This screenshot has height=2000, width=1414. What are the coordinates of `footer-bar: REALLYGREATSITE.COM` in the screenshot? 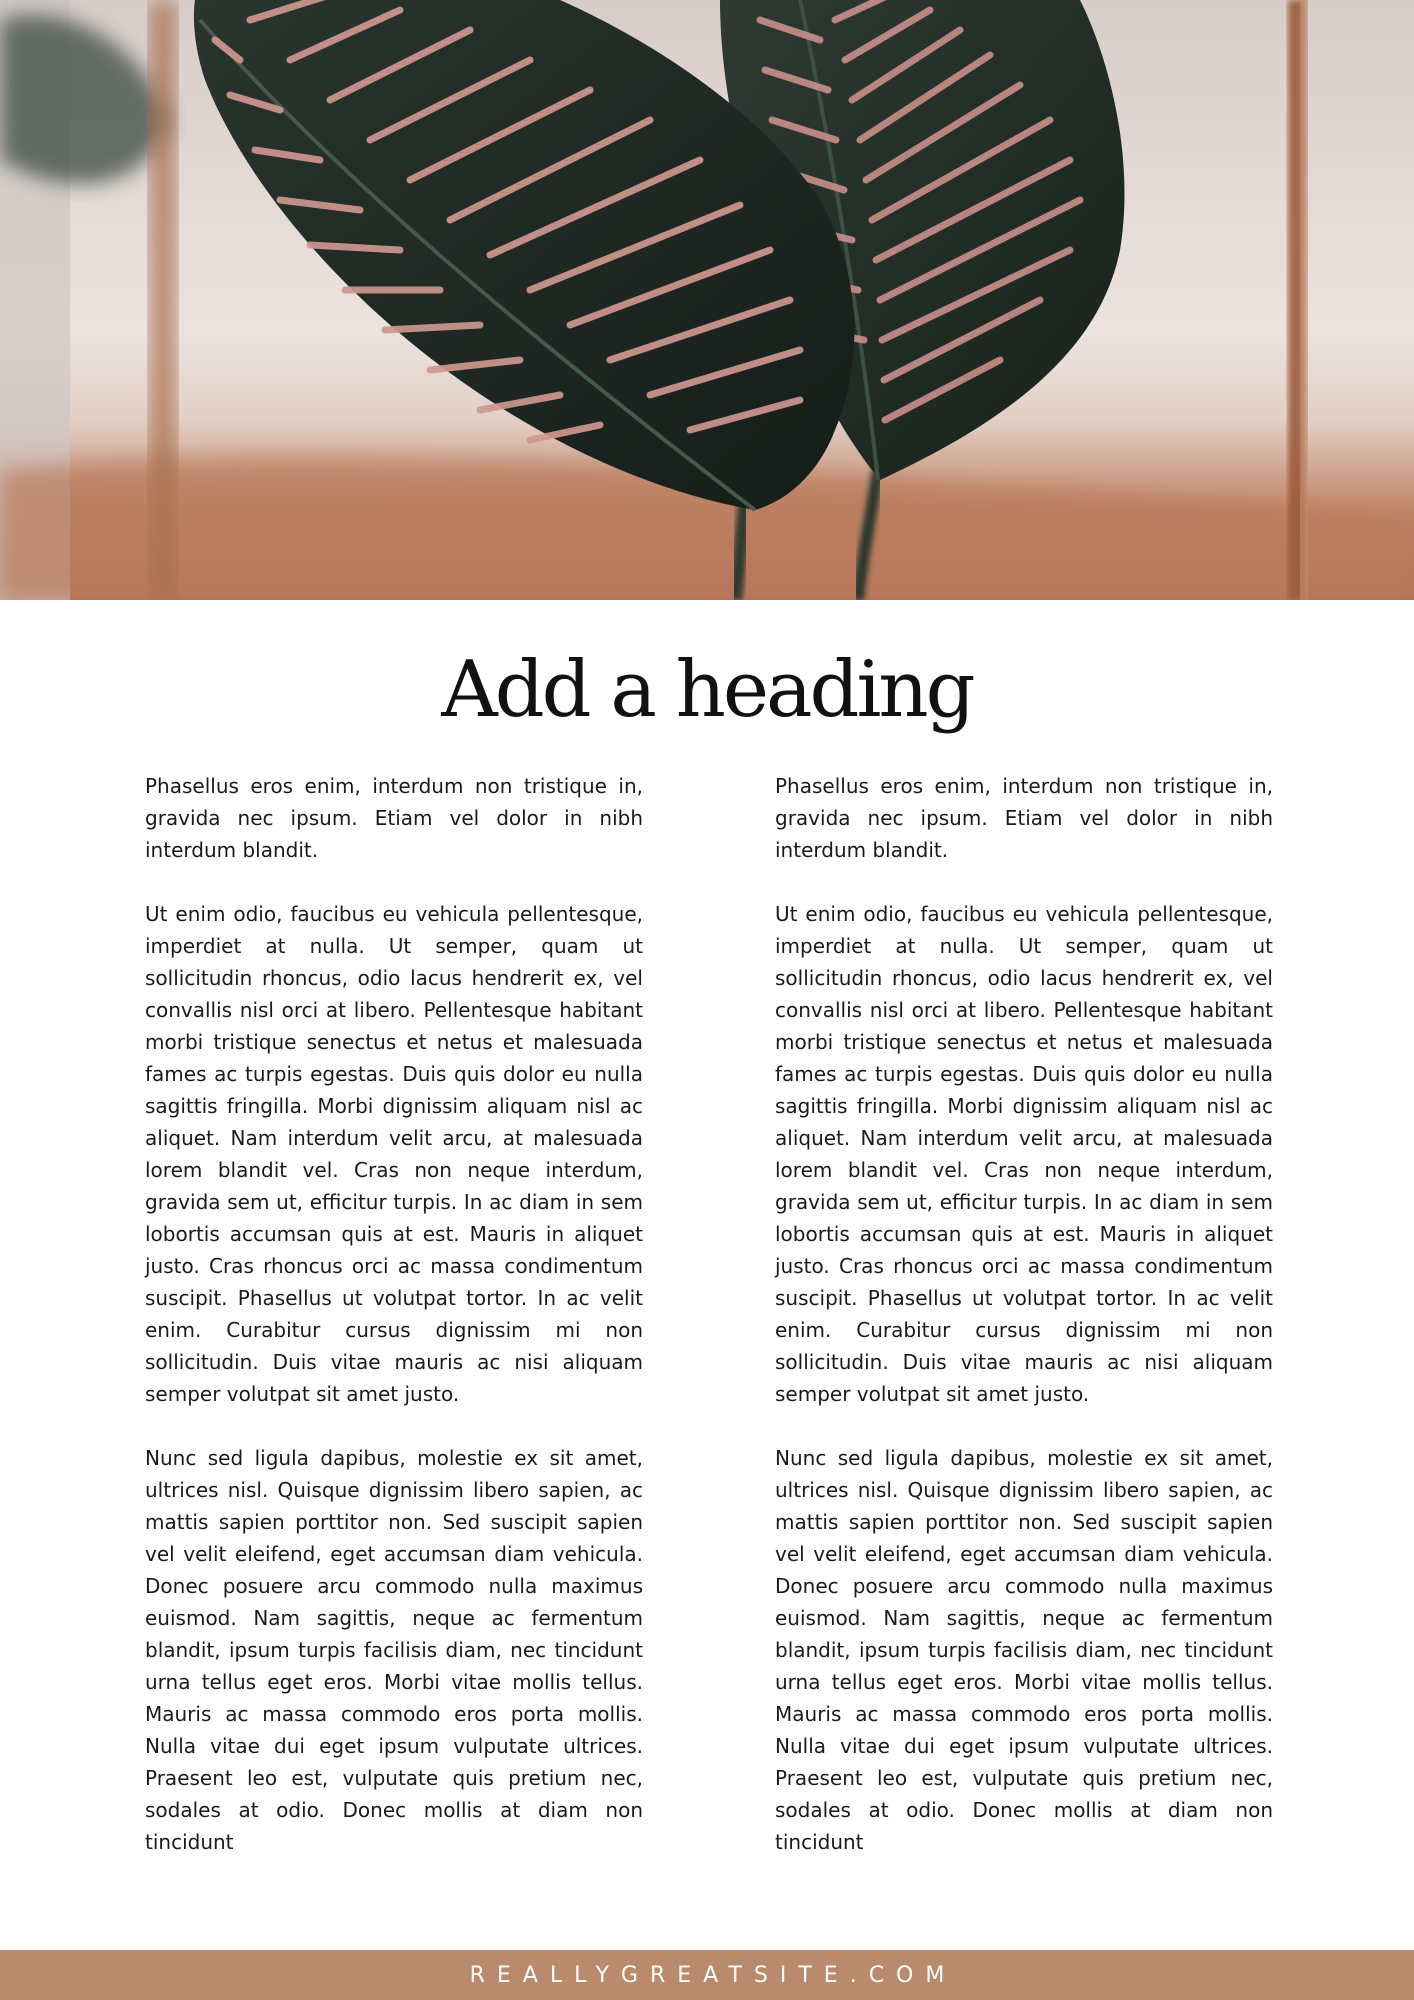 It's located at (707, 1975).